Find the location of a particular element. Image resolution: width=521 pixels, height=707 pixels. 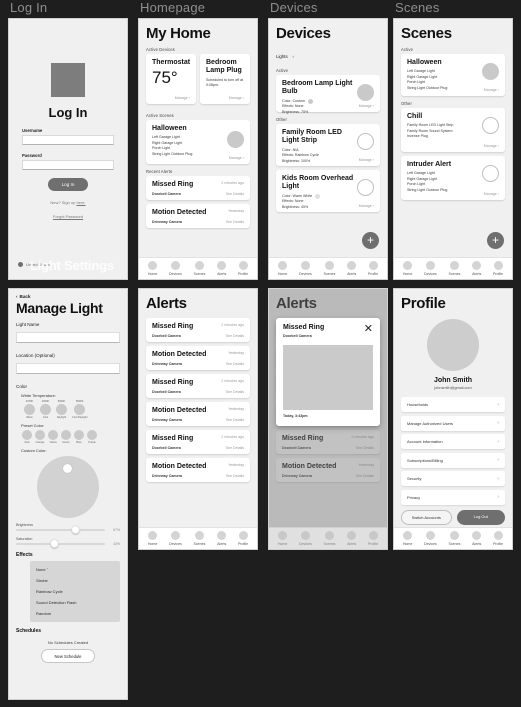

location-input is located at coordinates (68, 368).